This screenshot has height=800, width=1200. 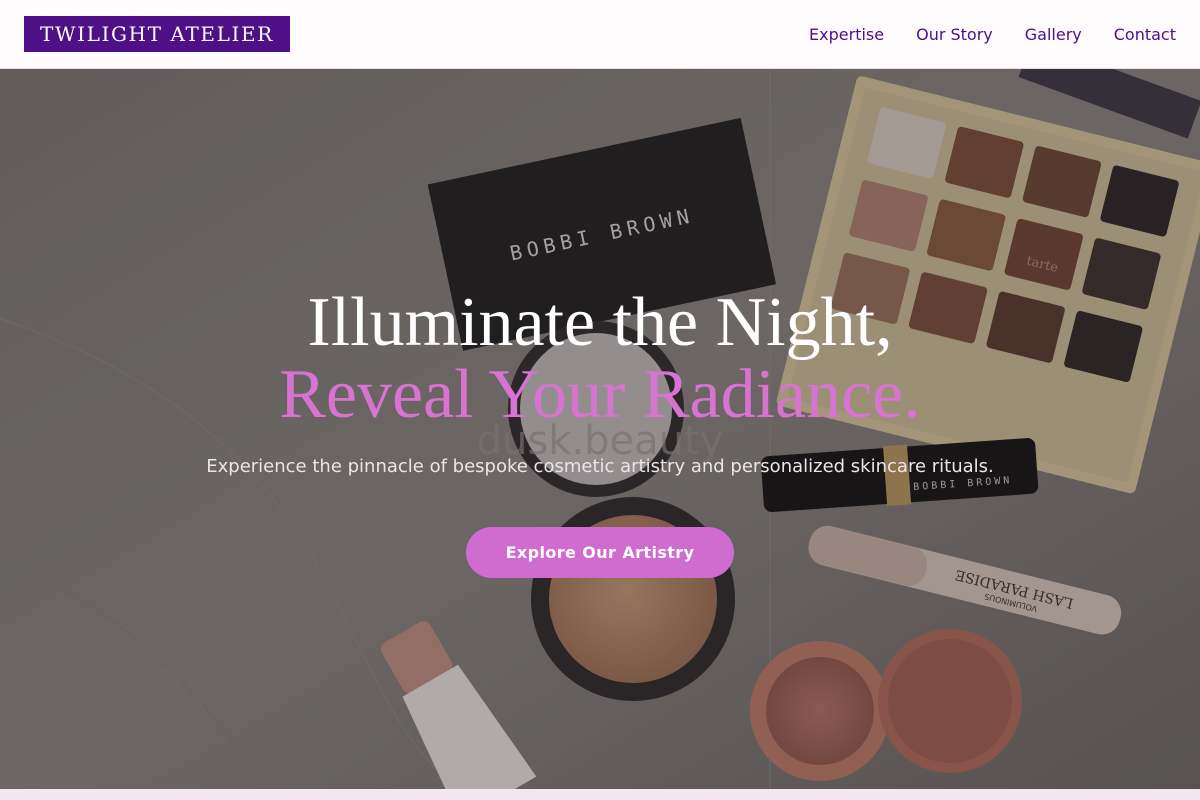 I want to click on nav-link-expertise: Expertise, so click(x=846, y=34).